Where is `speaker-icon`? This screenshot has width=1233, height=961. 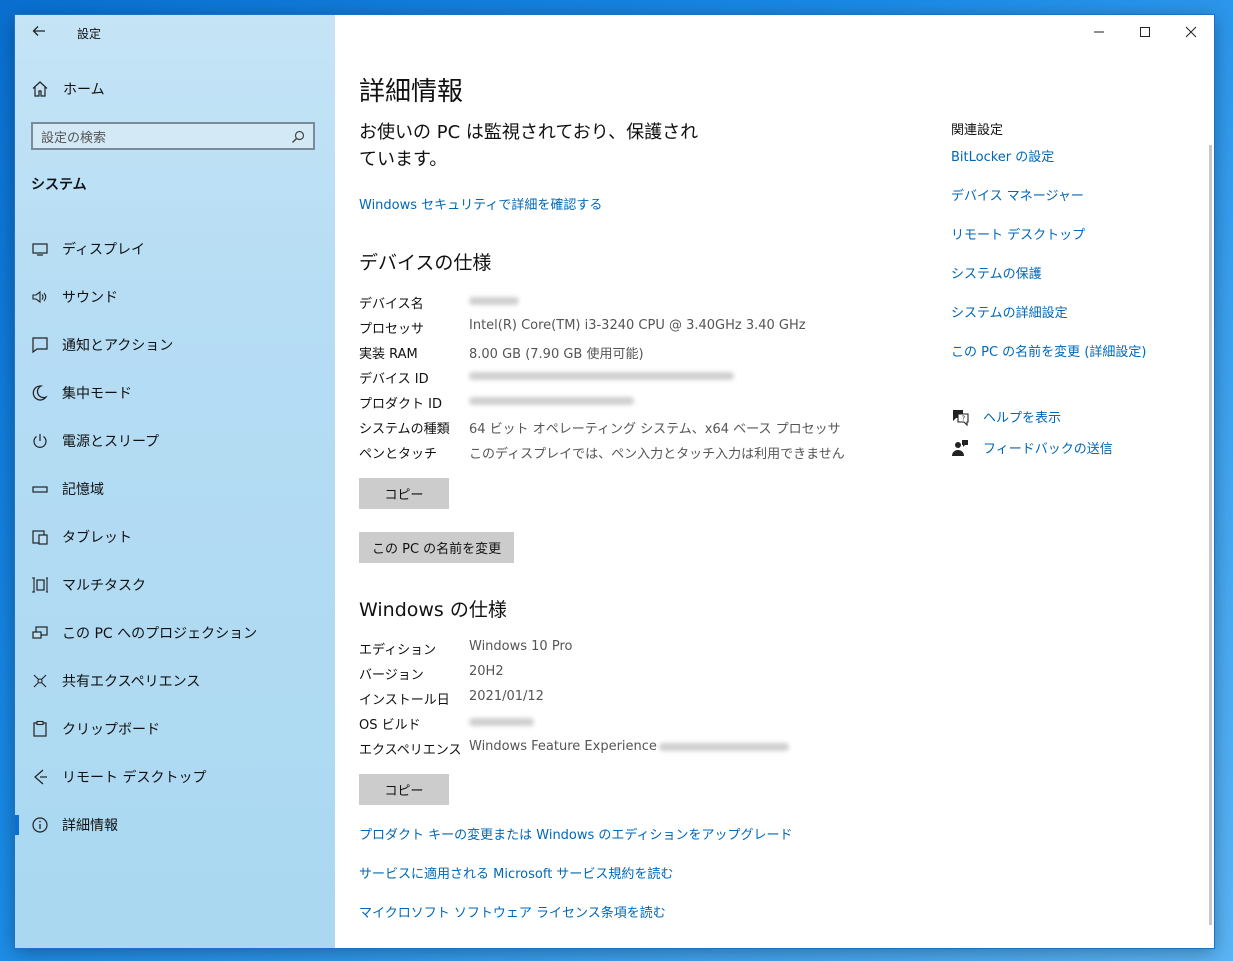 speaker-icon is located at coordinates (40, 297).